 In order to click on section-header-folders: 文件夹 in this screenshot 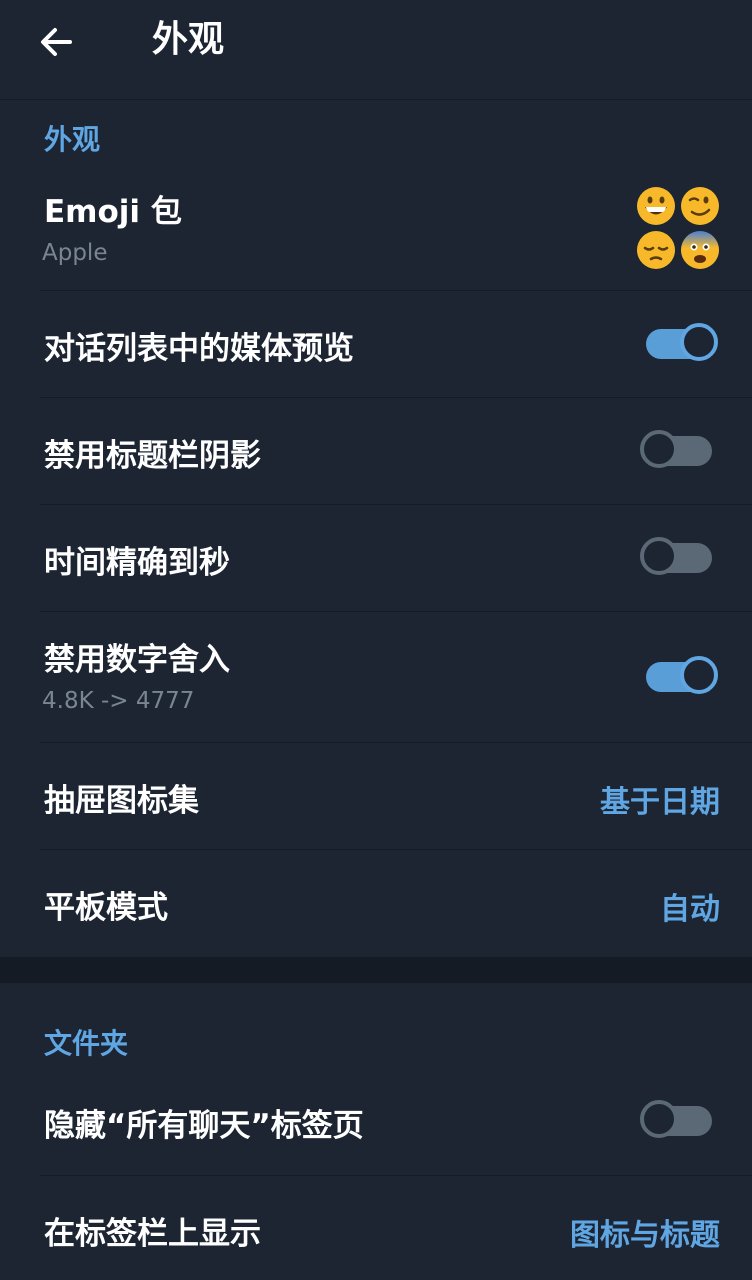, I will do `click(86, 1043)`.